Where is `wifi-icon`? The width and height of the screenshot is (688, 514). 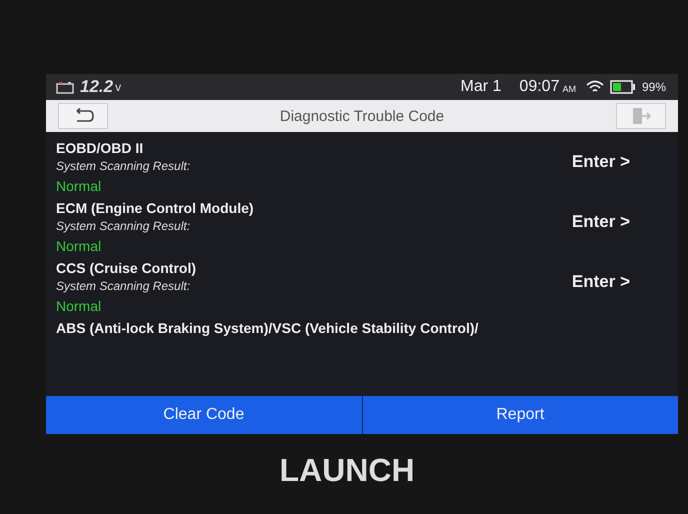
wifi-icon is located at coordinates (595, 87).